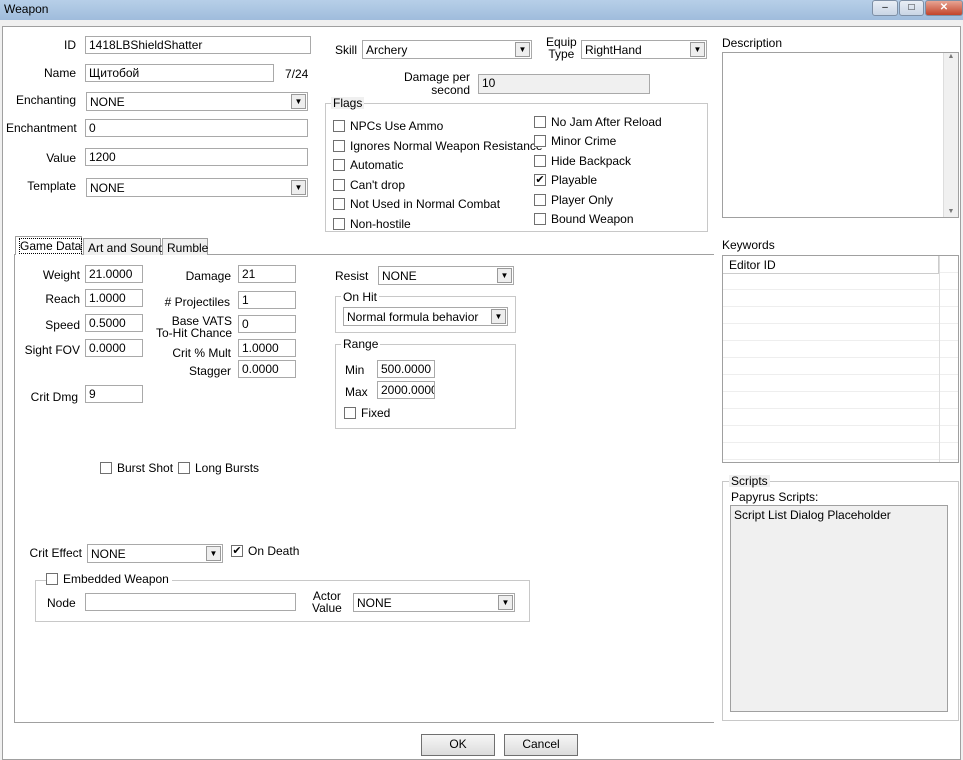  What do you see at coordinates (840, 359) in the screenshot?
I see `keywords-list: Editor ID` at bounding box center [840, 359].